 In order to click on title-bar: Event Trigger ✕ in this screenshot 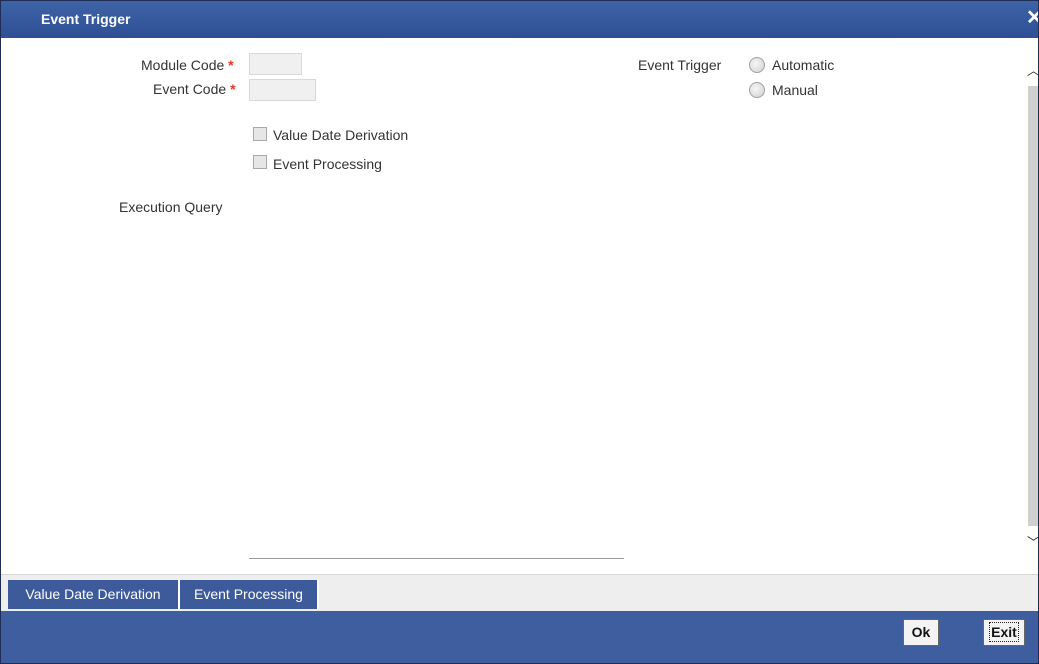, I will do `click(519, 19)`.